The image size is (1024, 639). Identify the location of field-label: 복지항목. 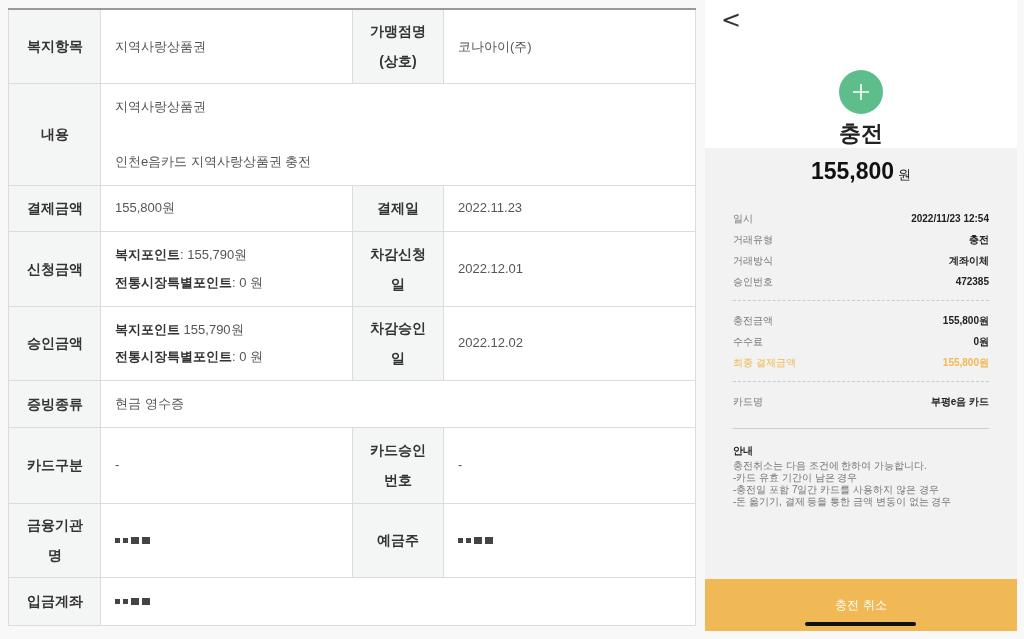
(54, 47).